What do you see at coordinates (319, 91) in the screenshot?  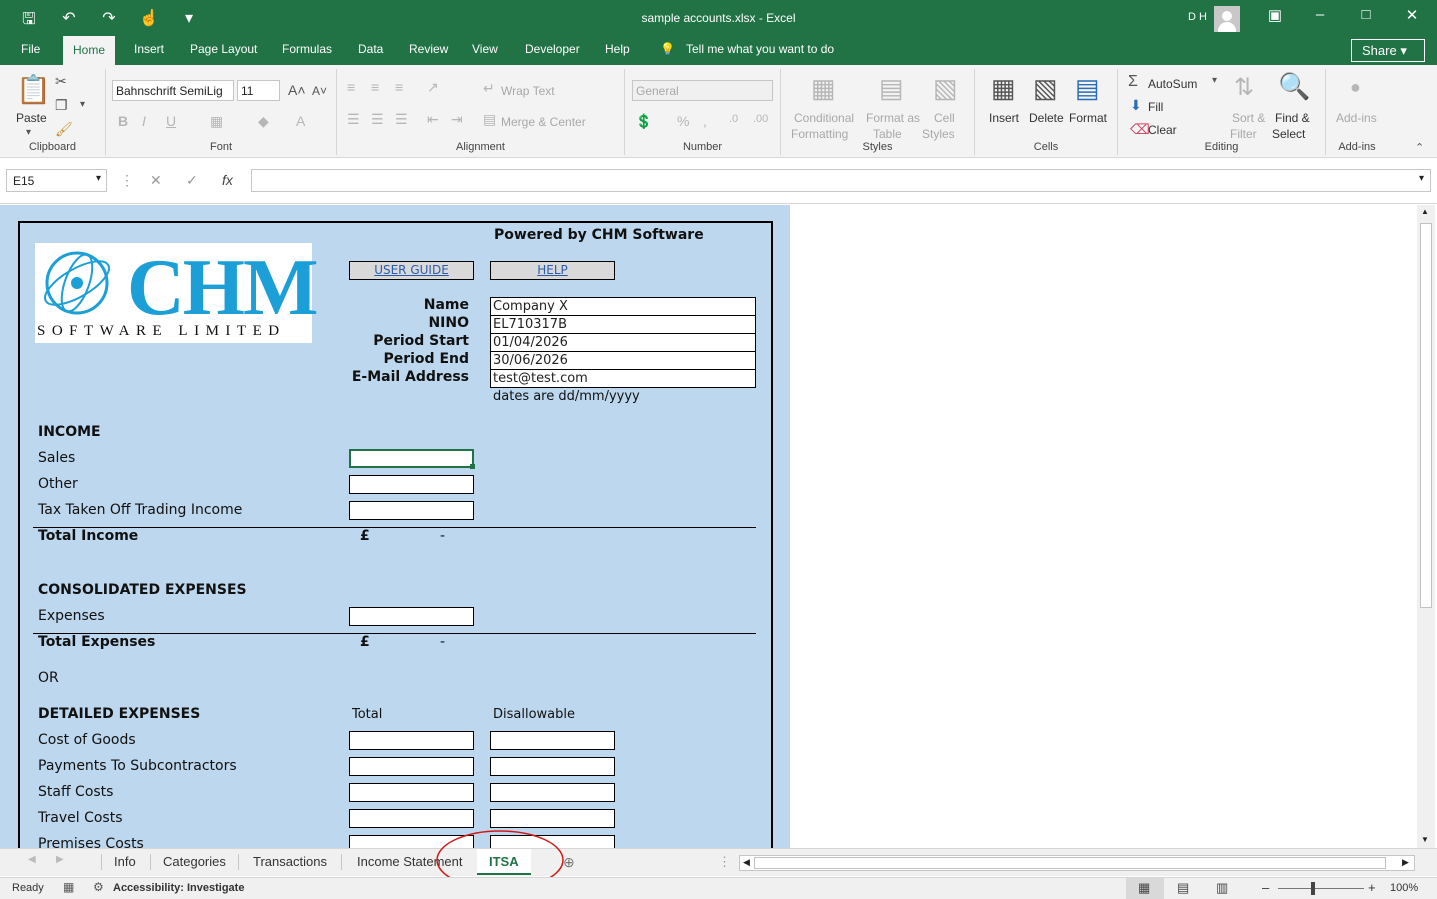 I see `decrease-font-icon: A˅` at bounding box center [319, 91].